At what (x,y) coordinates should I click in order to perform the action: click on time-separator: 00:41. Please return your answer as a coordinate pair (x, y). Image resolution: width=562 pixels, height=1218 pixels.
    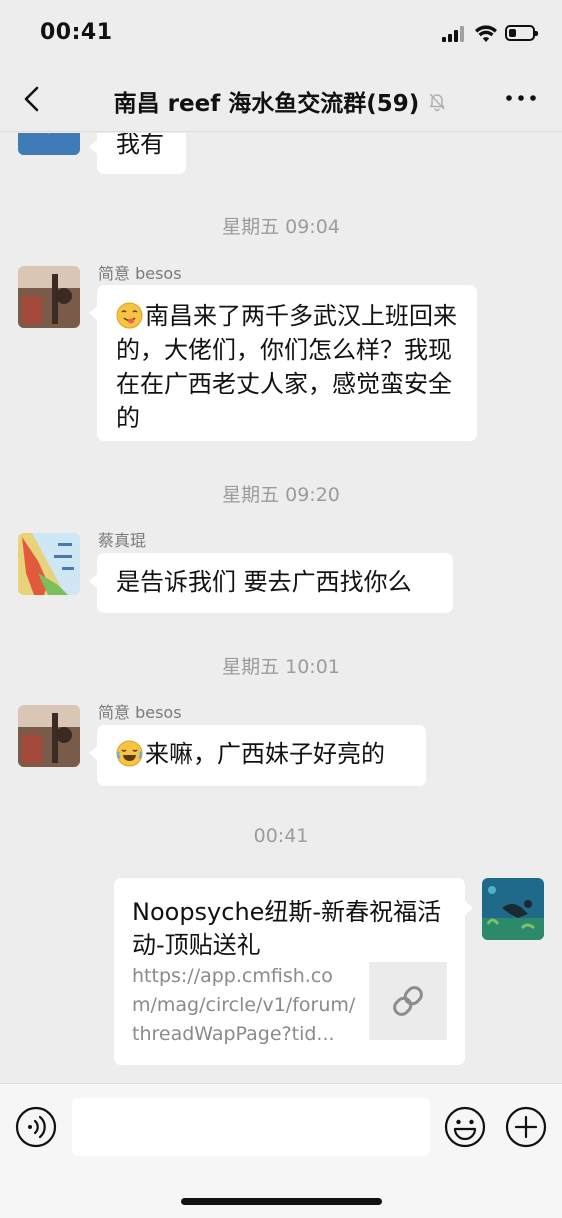
    Looking at the image, I should click on (281, 836).